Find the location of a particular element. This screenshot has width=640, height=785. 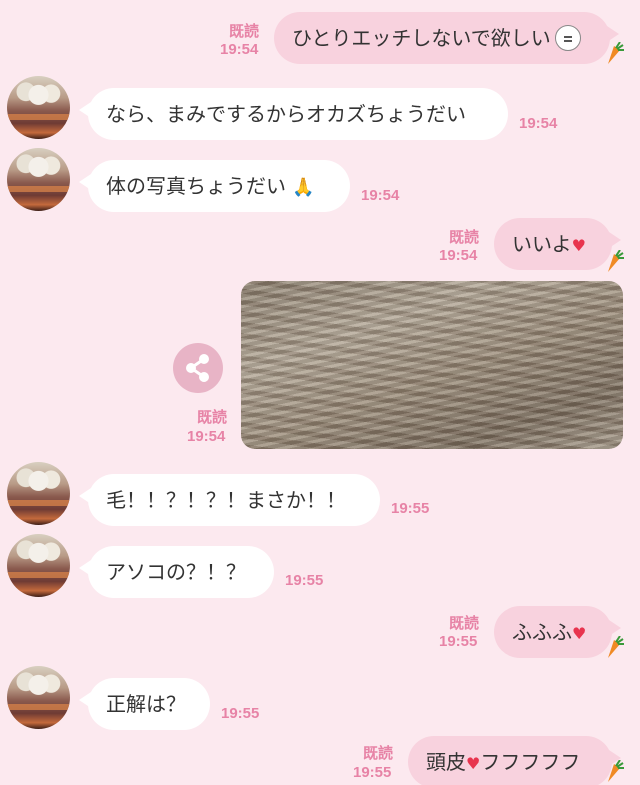

message-text: 正解は？ is located at coordinates (146, 704).